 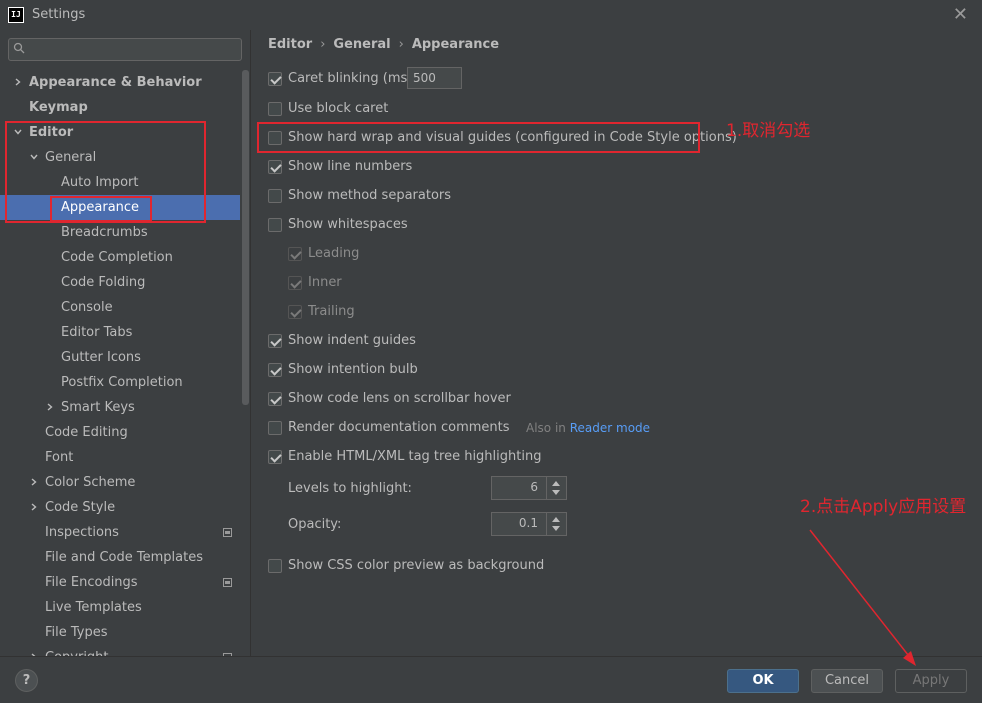 What do you see at coordinates (275, 109) in the screenshot?
I see `block-caret-checkbox` at bounding box center [275, 109].